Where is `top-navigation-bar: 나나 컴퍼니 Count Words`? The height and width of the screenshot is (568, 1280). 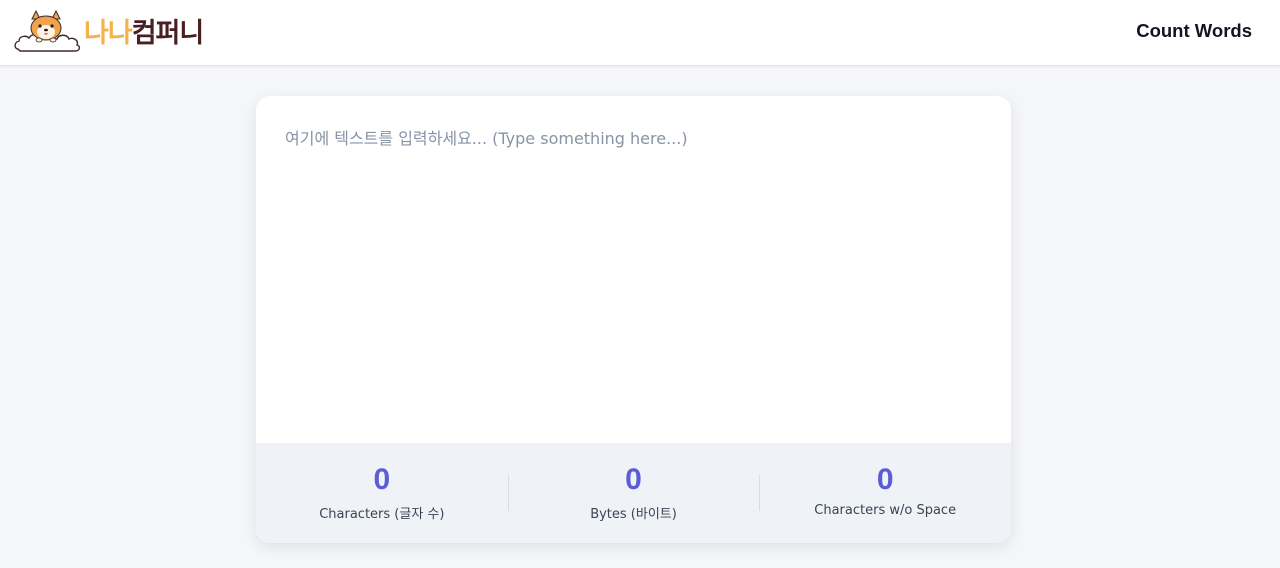
top-navigation-bar: 나나 컴퍼니 Count Words is located at coordinates (640, 33).